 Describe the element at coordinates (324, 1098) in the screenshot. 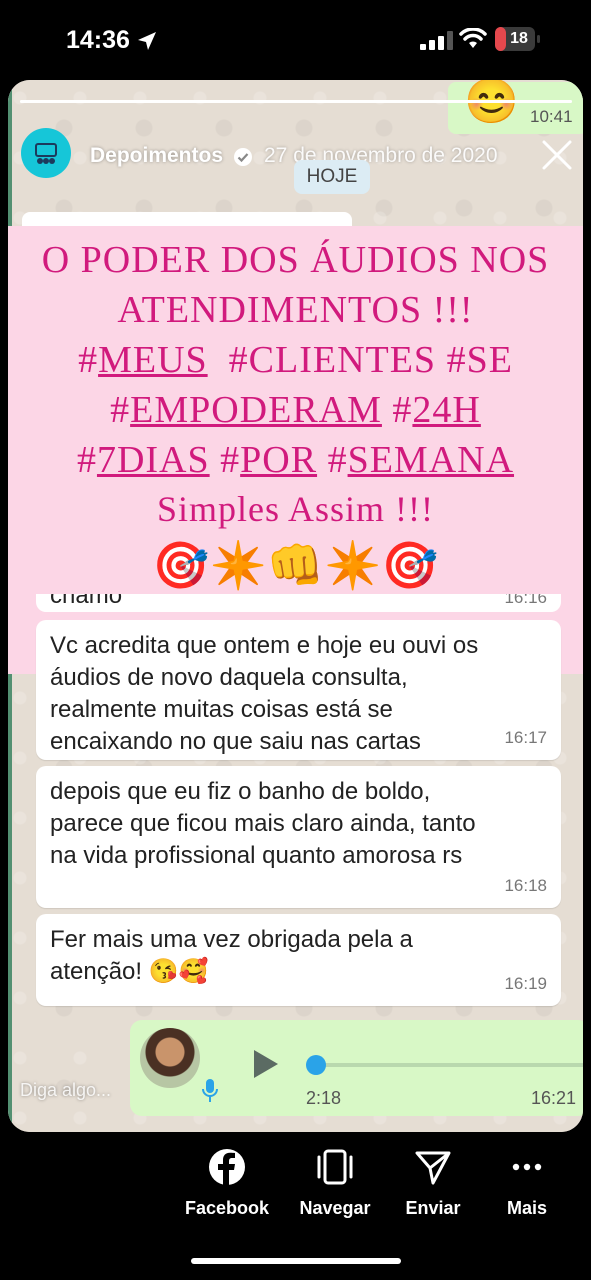

I see `audio-duration: 2:18` at that location.